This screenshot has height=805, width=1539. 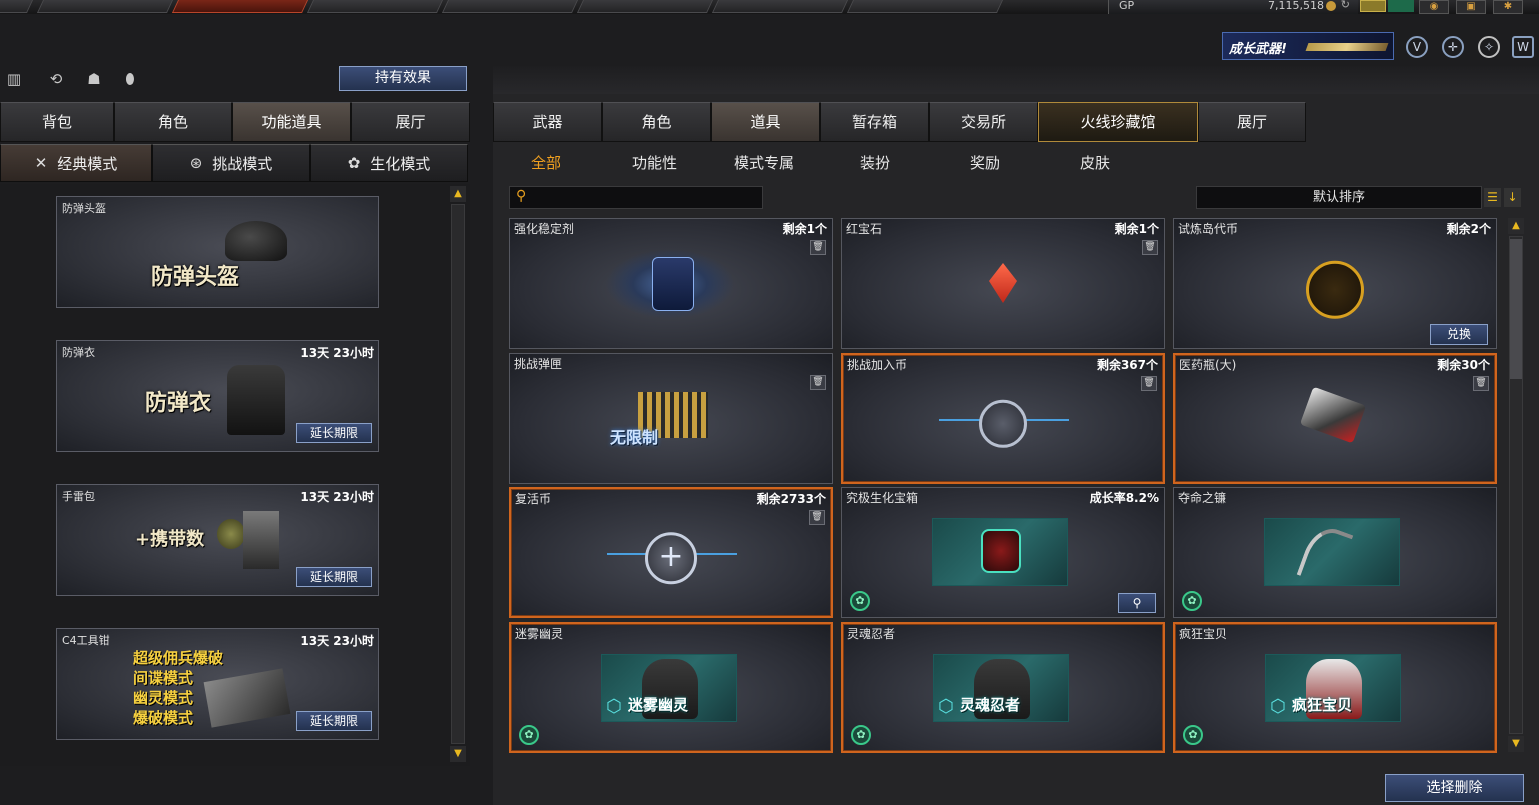 What do you see at coordinates (1459, 334) in the screenshot?
I see `exchange-button: 兑换` at bounding box center [1459, 334].